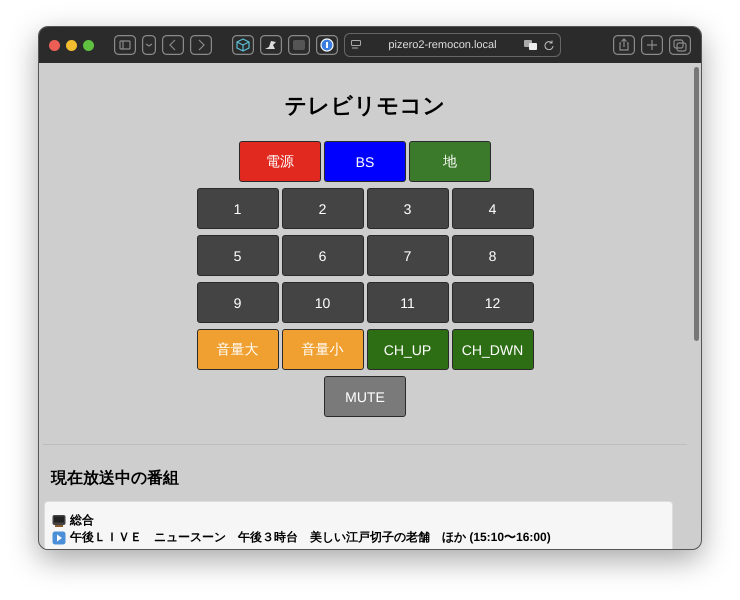 This screenshot has width=740, height=600. Describe the element at coordinates (365, 106) in the screenshot. I see `page-title: テレビリモコン` at that location.